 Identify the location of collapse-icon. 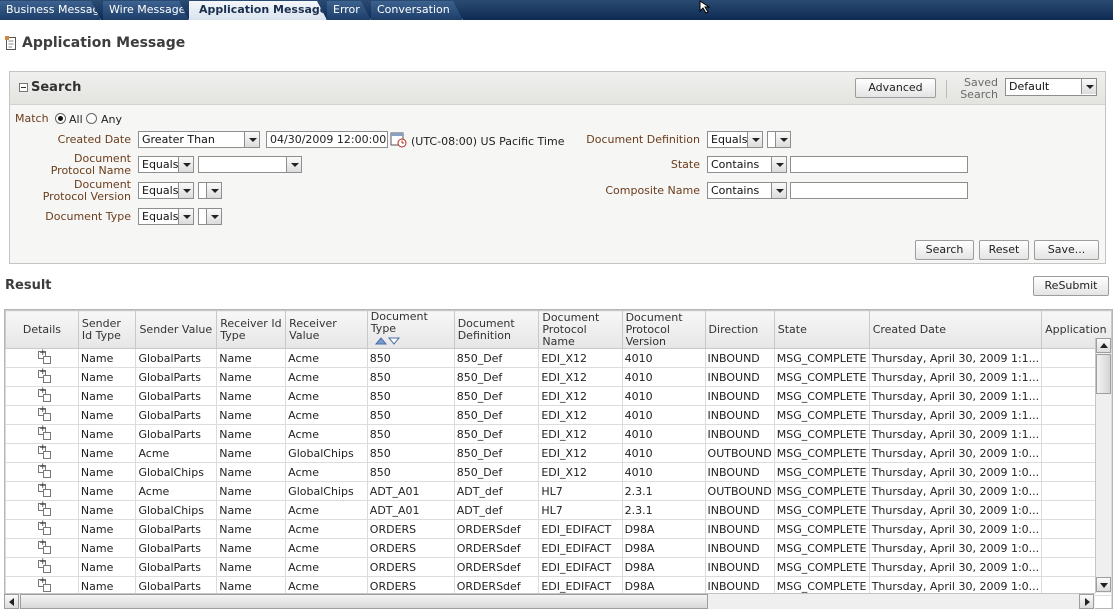
(23, 87).